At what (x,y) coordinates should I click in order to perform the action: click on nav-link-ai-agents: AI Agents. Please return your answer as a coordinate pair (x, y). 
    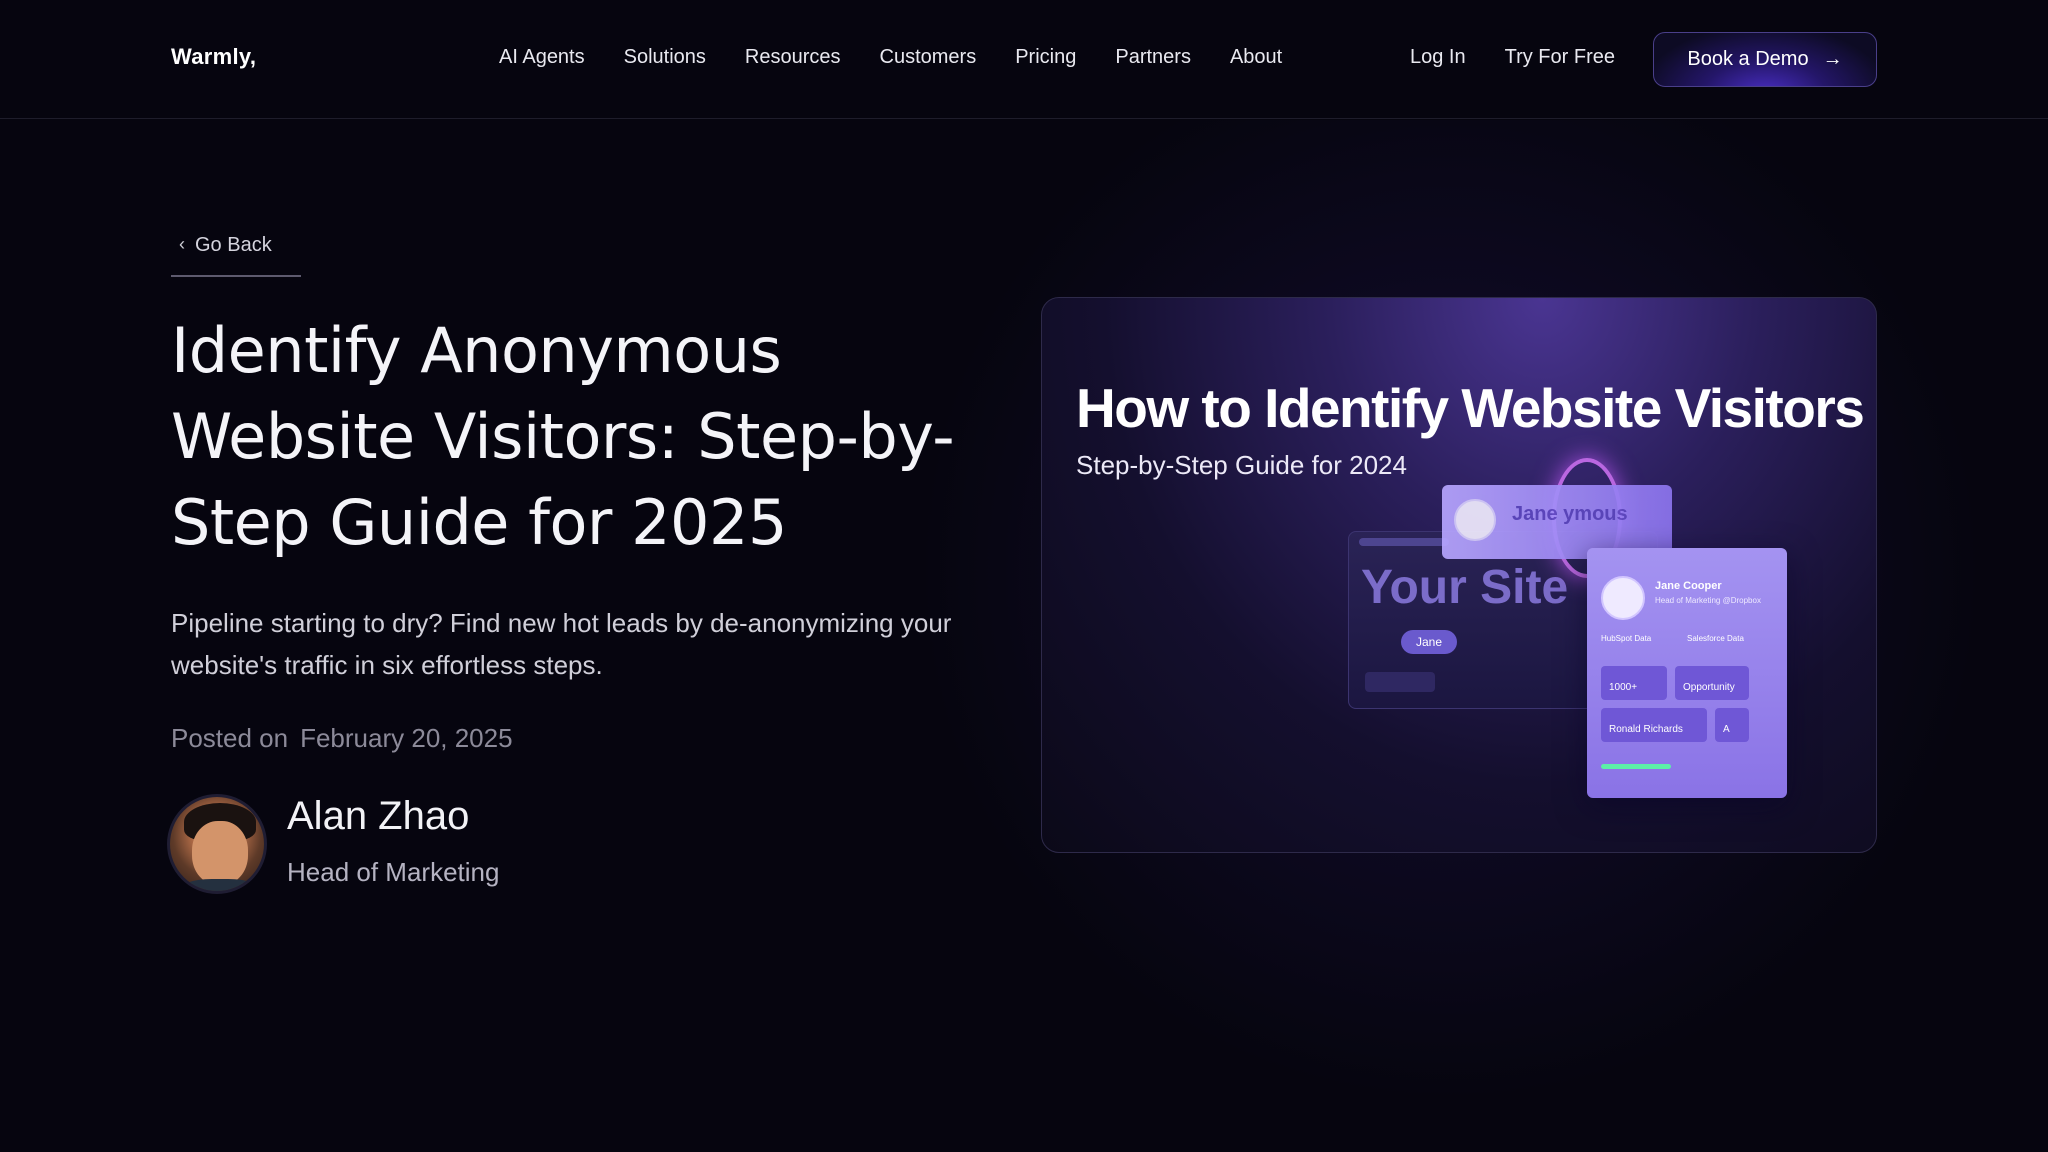
    Looking at the image, I should click on (542, 57).